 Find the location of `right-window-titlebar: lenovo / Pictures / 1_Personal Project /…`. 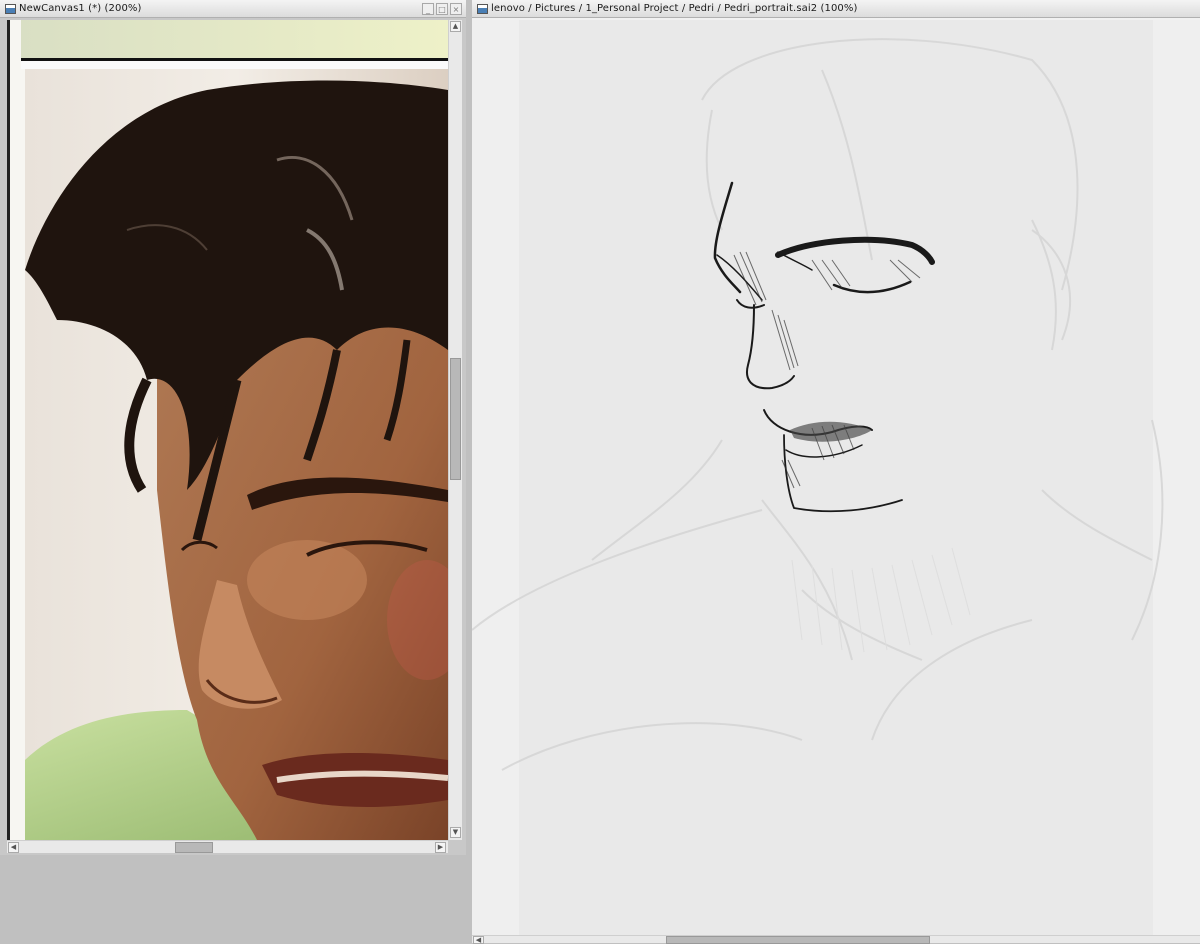

right-window-titlebar: lenovo / Pictures / 1_Personal Project /… is located at coordinates (836, 9).